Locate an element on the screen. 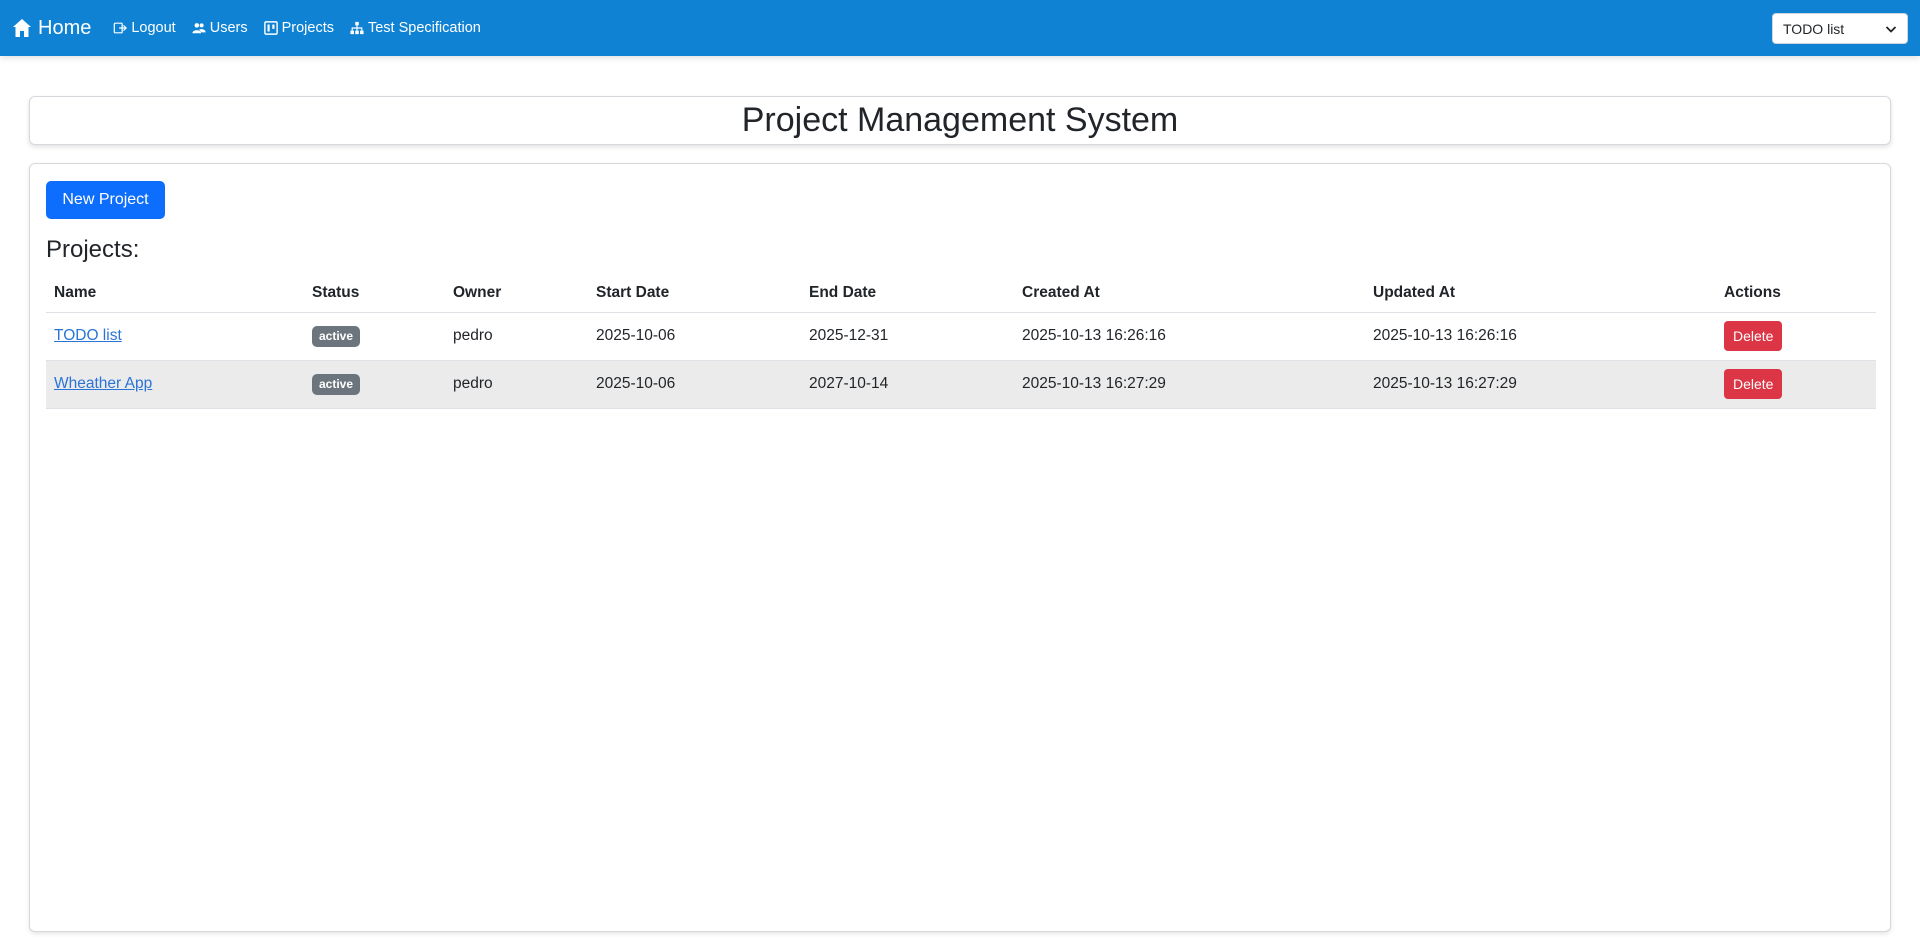 The image size is (1920, 951). page-title: Project Management System is located at coordinates (960, 120).